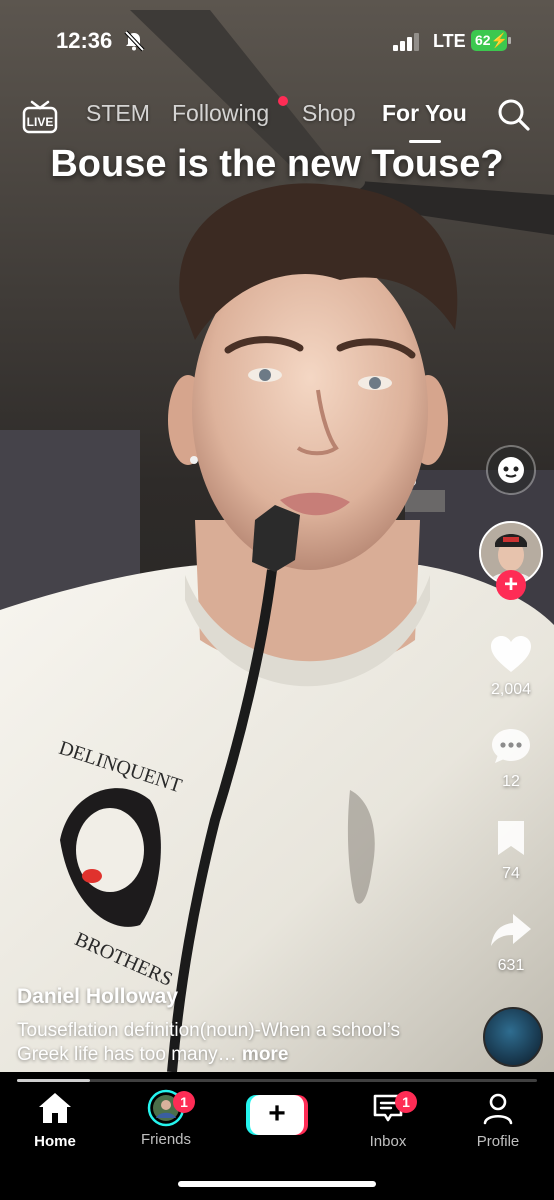 Image resolution: width=554 pixels, height=1200 pixels. I want to click on nav-home: Home, so click(55, 1120).